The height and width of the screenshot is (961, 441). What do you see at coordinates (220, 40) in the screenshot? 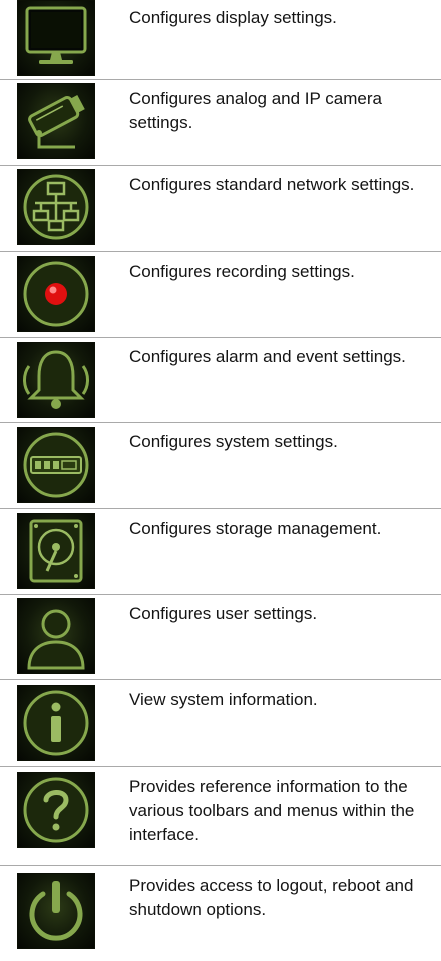
I see `list-item: Configures display settings.` at bounding box center [220, 40].